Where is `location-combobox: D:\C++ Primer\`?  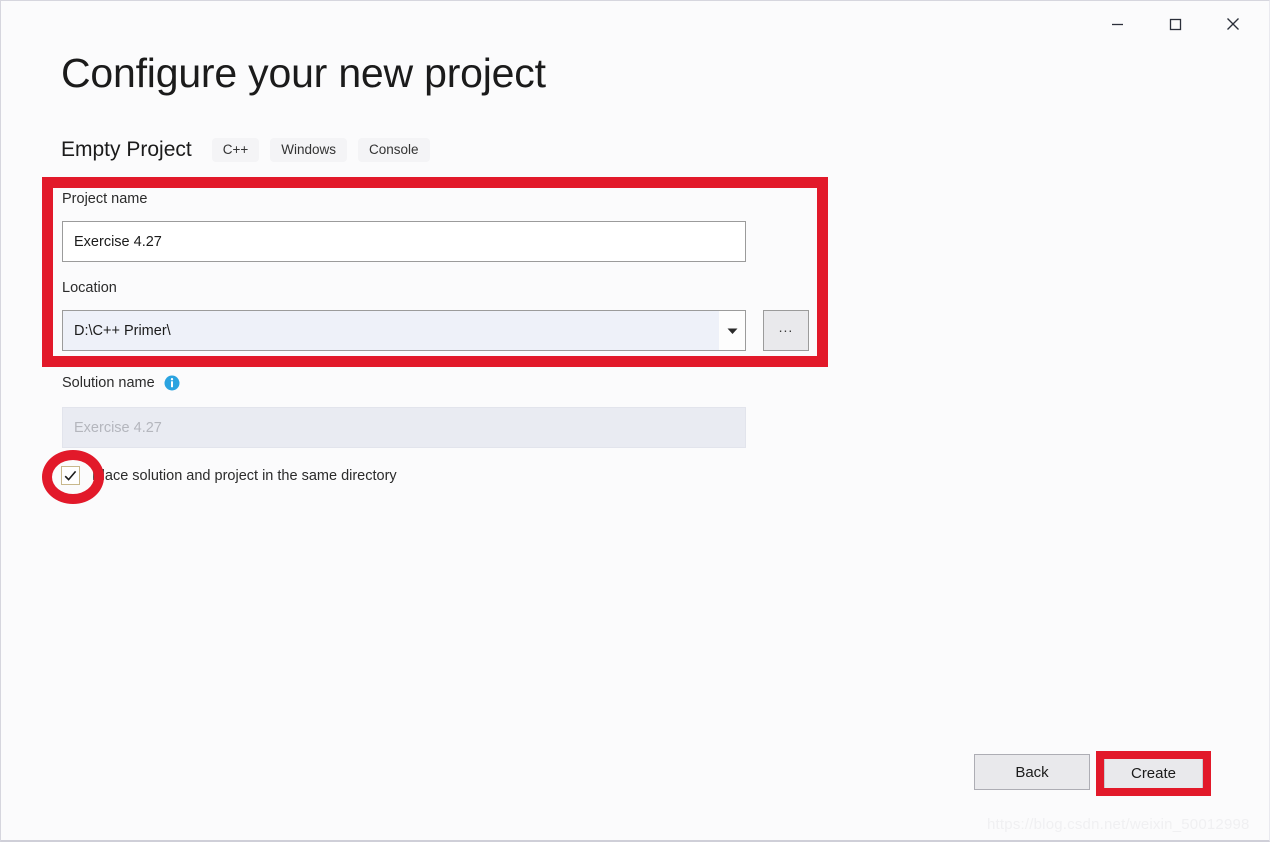 location-combobox: D:\C++ Primer\ is located at coordinates (404, 330).